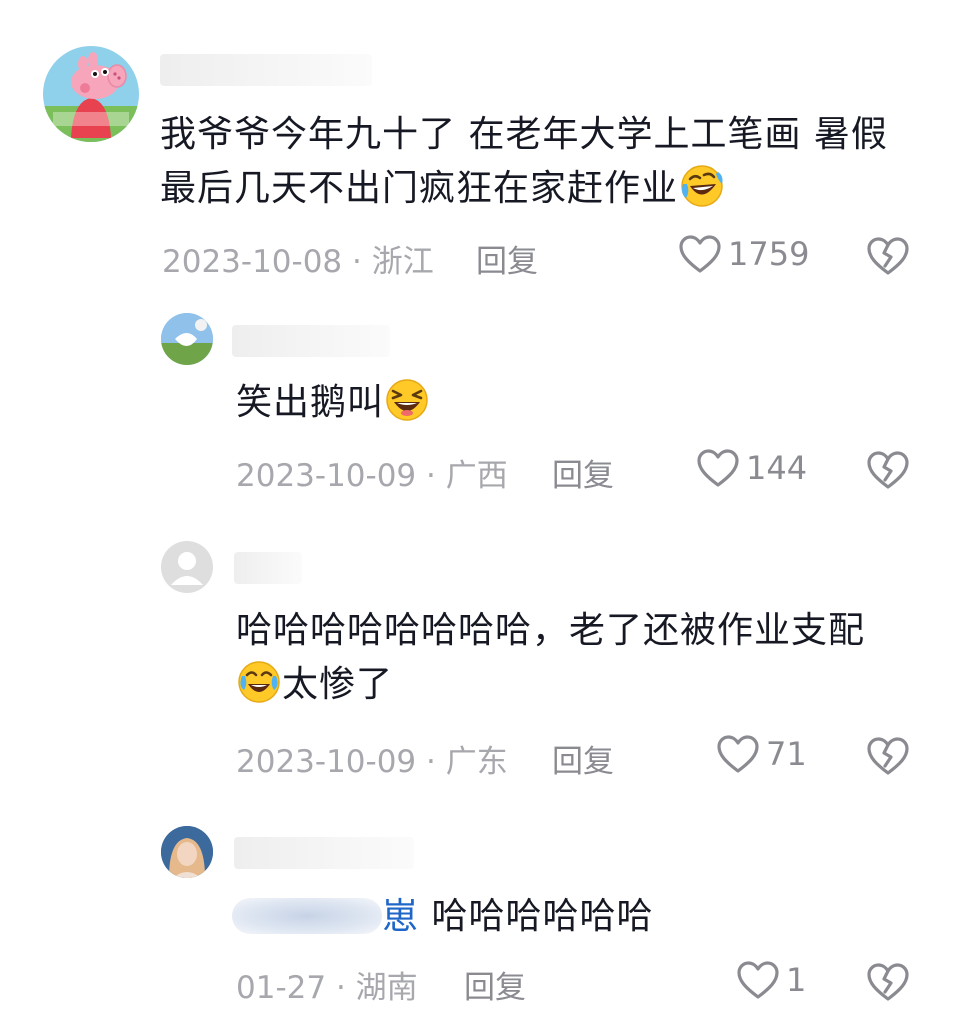 This screenshot has height=1020, width=960. Describe the element at coordinates (259, 682) in the screenshot. I see `laugh-cry-emoji` at that location.